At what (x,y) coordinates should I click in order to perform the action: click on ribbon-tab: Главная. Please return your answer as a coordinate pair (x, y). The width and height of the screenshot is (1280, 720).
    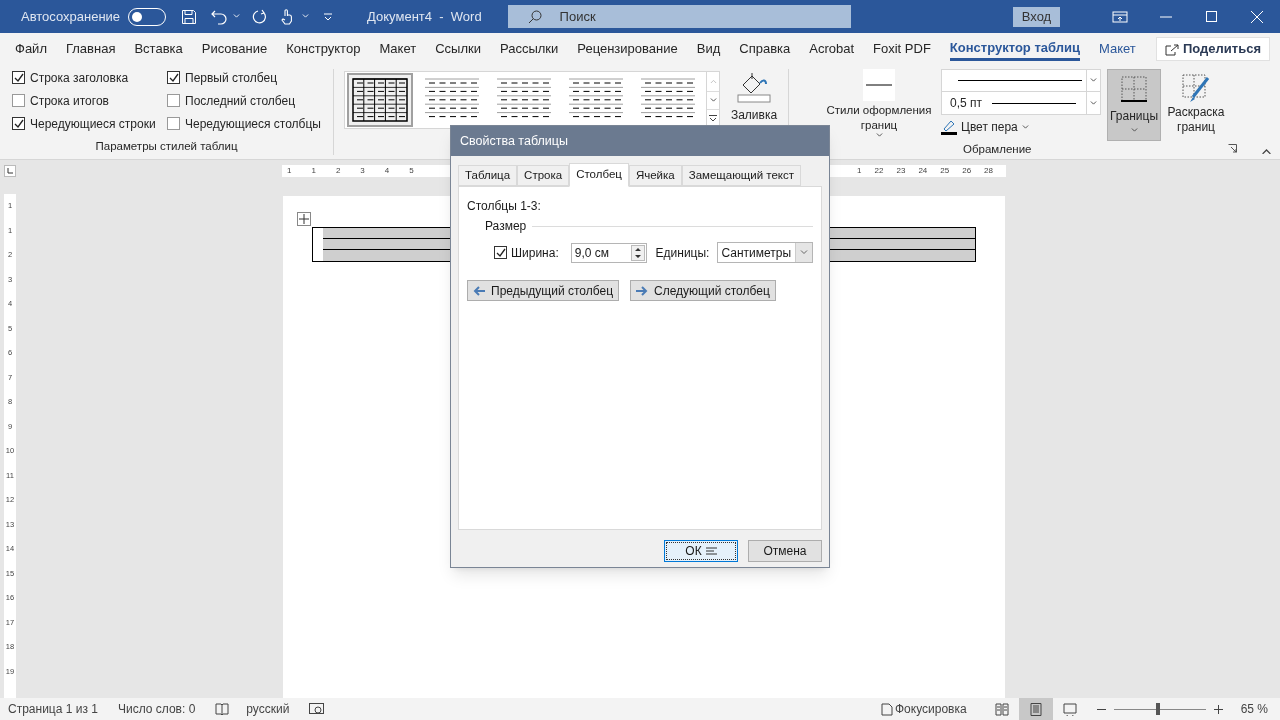
    Looking at the image, I should click on (90, 49).